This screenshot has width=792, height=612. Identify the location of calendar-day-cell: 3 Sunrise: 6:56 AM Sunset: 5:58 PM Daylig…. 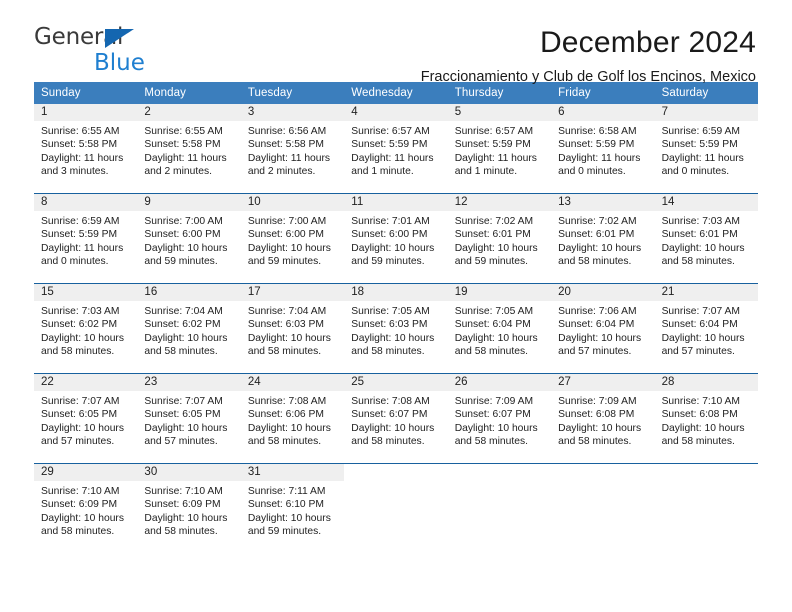
(292, 148).